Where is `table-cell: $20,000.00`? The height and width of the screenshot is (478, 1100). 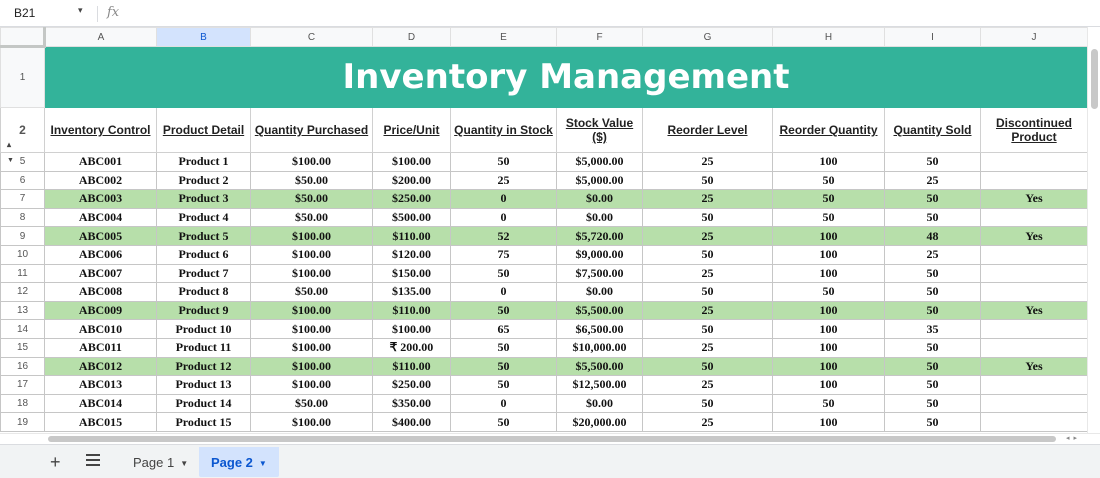
table-cell: $20,000.00 is located at coordinates (599, 422).